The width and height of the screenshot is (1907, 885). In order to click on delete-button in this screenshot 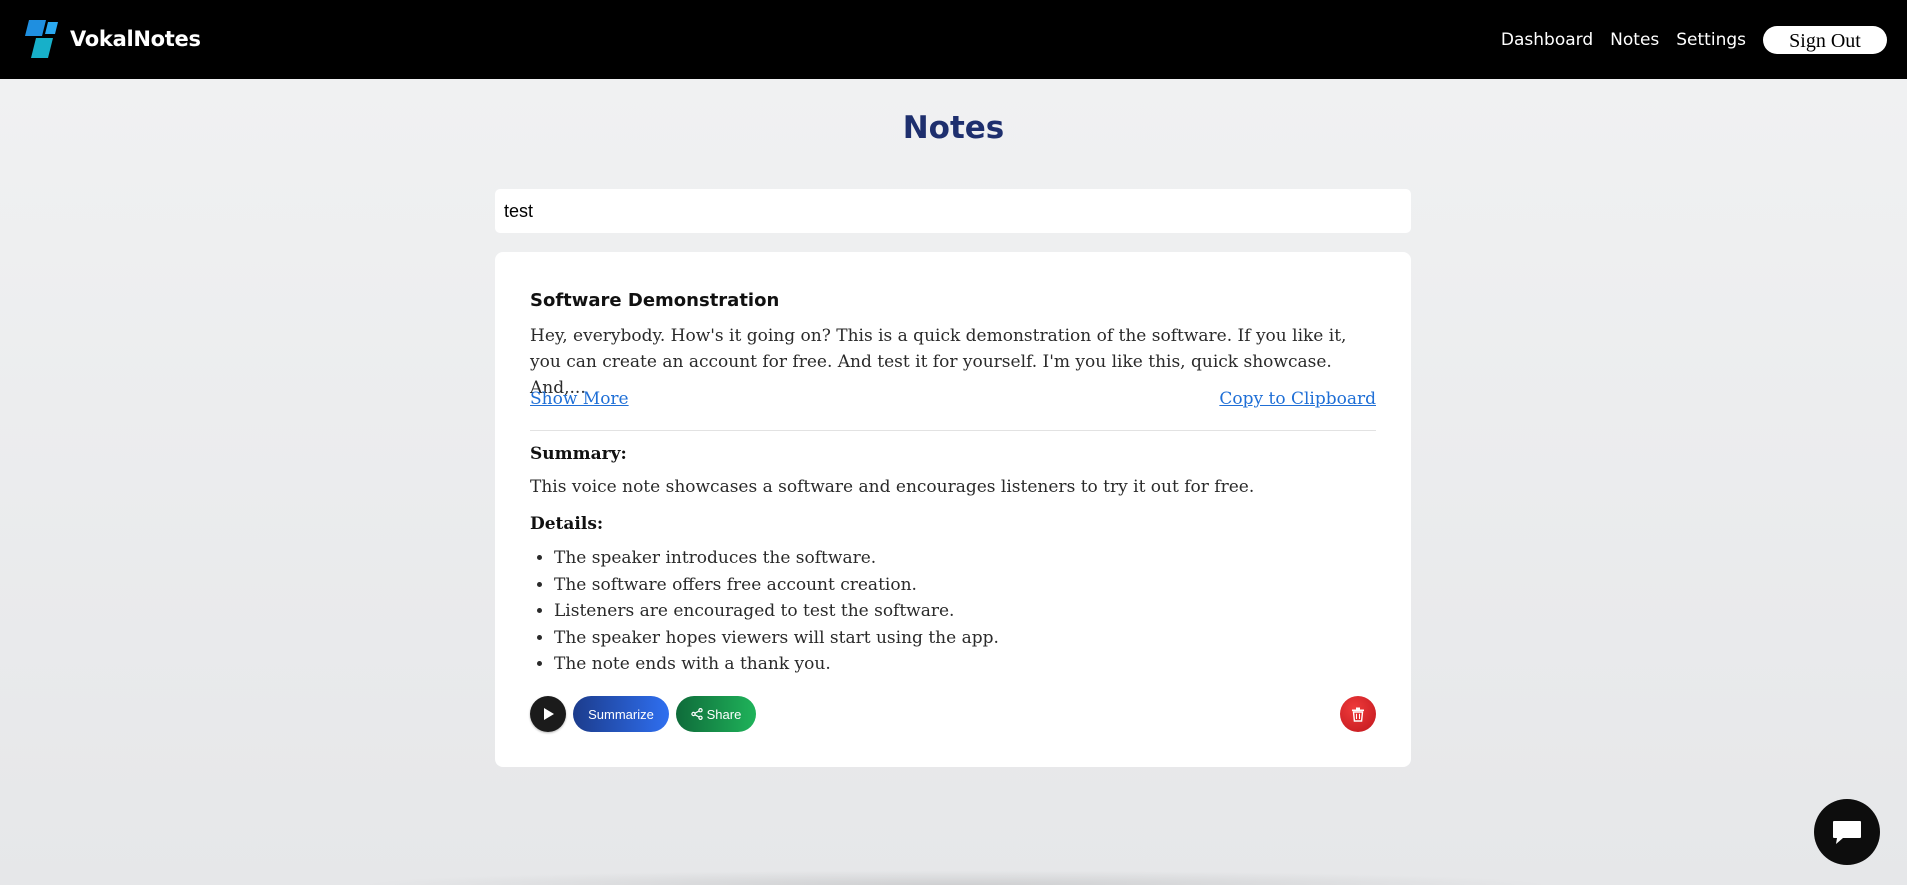, I will do `click(1358, 714)`.